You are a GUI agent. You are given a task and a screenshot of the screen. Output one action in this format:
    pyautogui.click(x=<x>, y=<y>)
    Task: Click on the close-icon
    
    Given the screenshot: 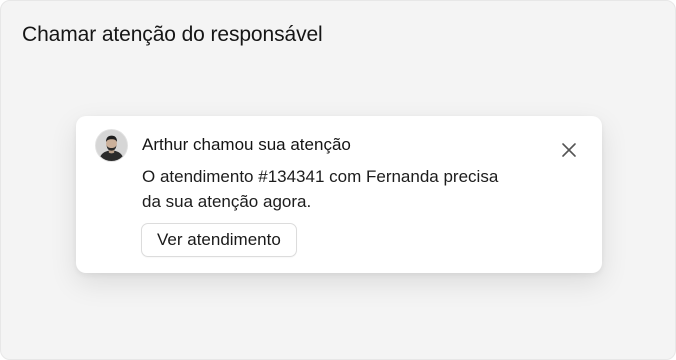 What is the action you would take?
    pyautogui.click(x=569, y=150)
    